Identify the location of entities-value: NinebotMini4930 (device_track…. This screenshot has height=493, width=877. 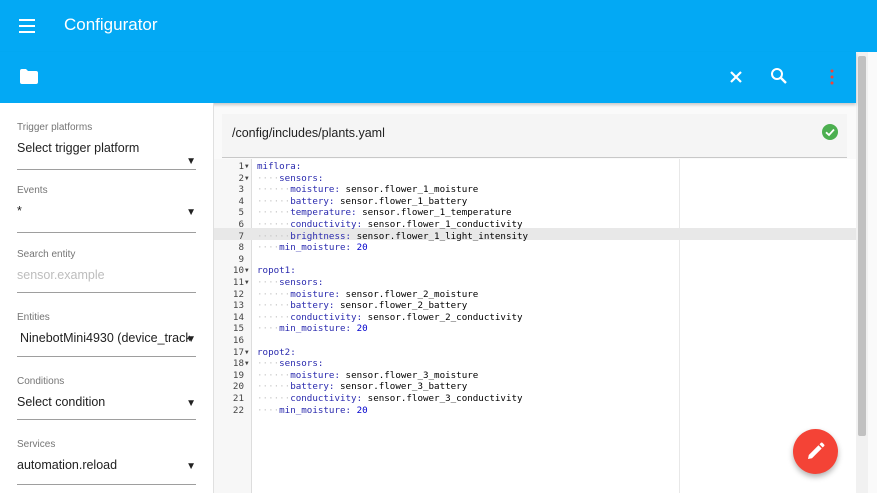
(105, 338).